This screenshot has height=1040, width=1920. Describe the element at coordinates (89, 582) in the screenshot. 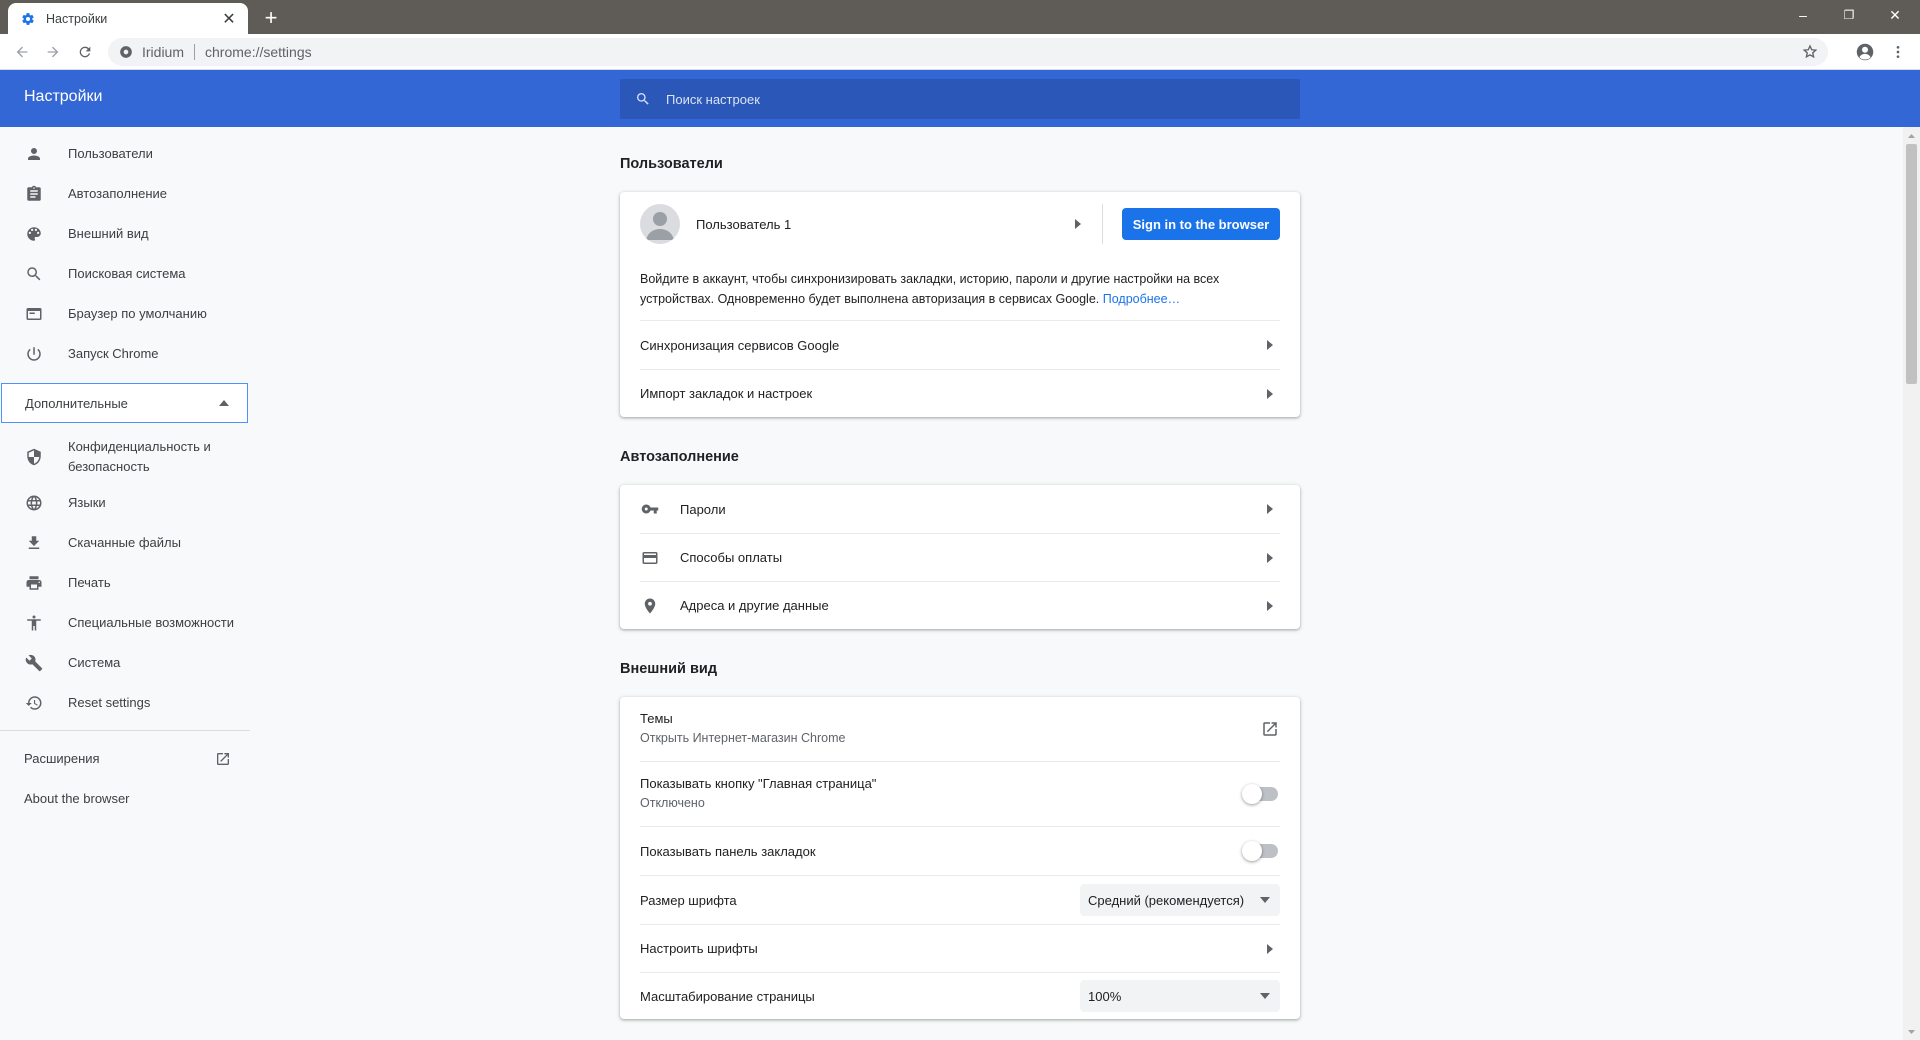

I see `sidebar-item-label: Печать` at that location.